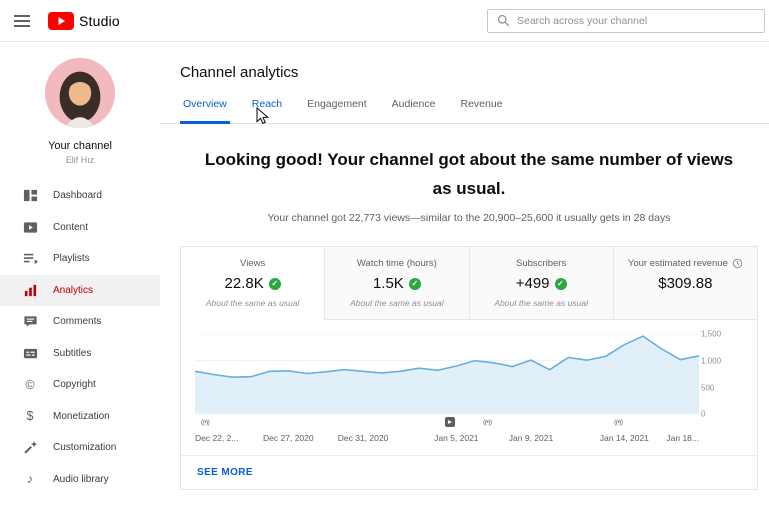  What do you see at coordinates (337, 111) in the screenshot?
I see `tab-engagement: Engagement` at bounding box center [337, 111].